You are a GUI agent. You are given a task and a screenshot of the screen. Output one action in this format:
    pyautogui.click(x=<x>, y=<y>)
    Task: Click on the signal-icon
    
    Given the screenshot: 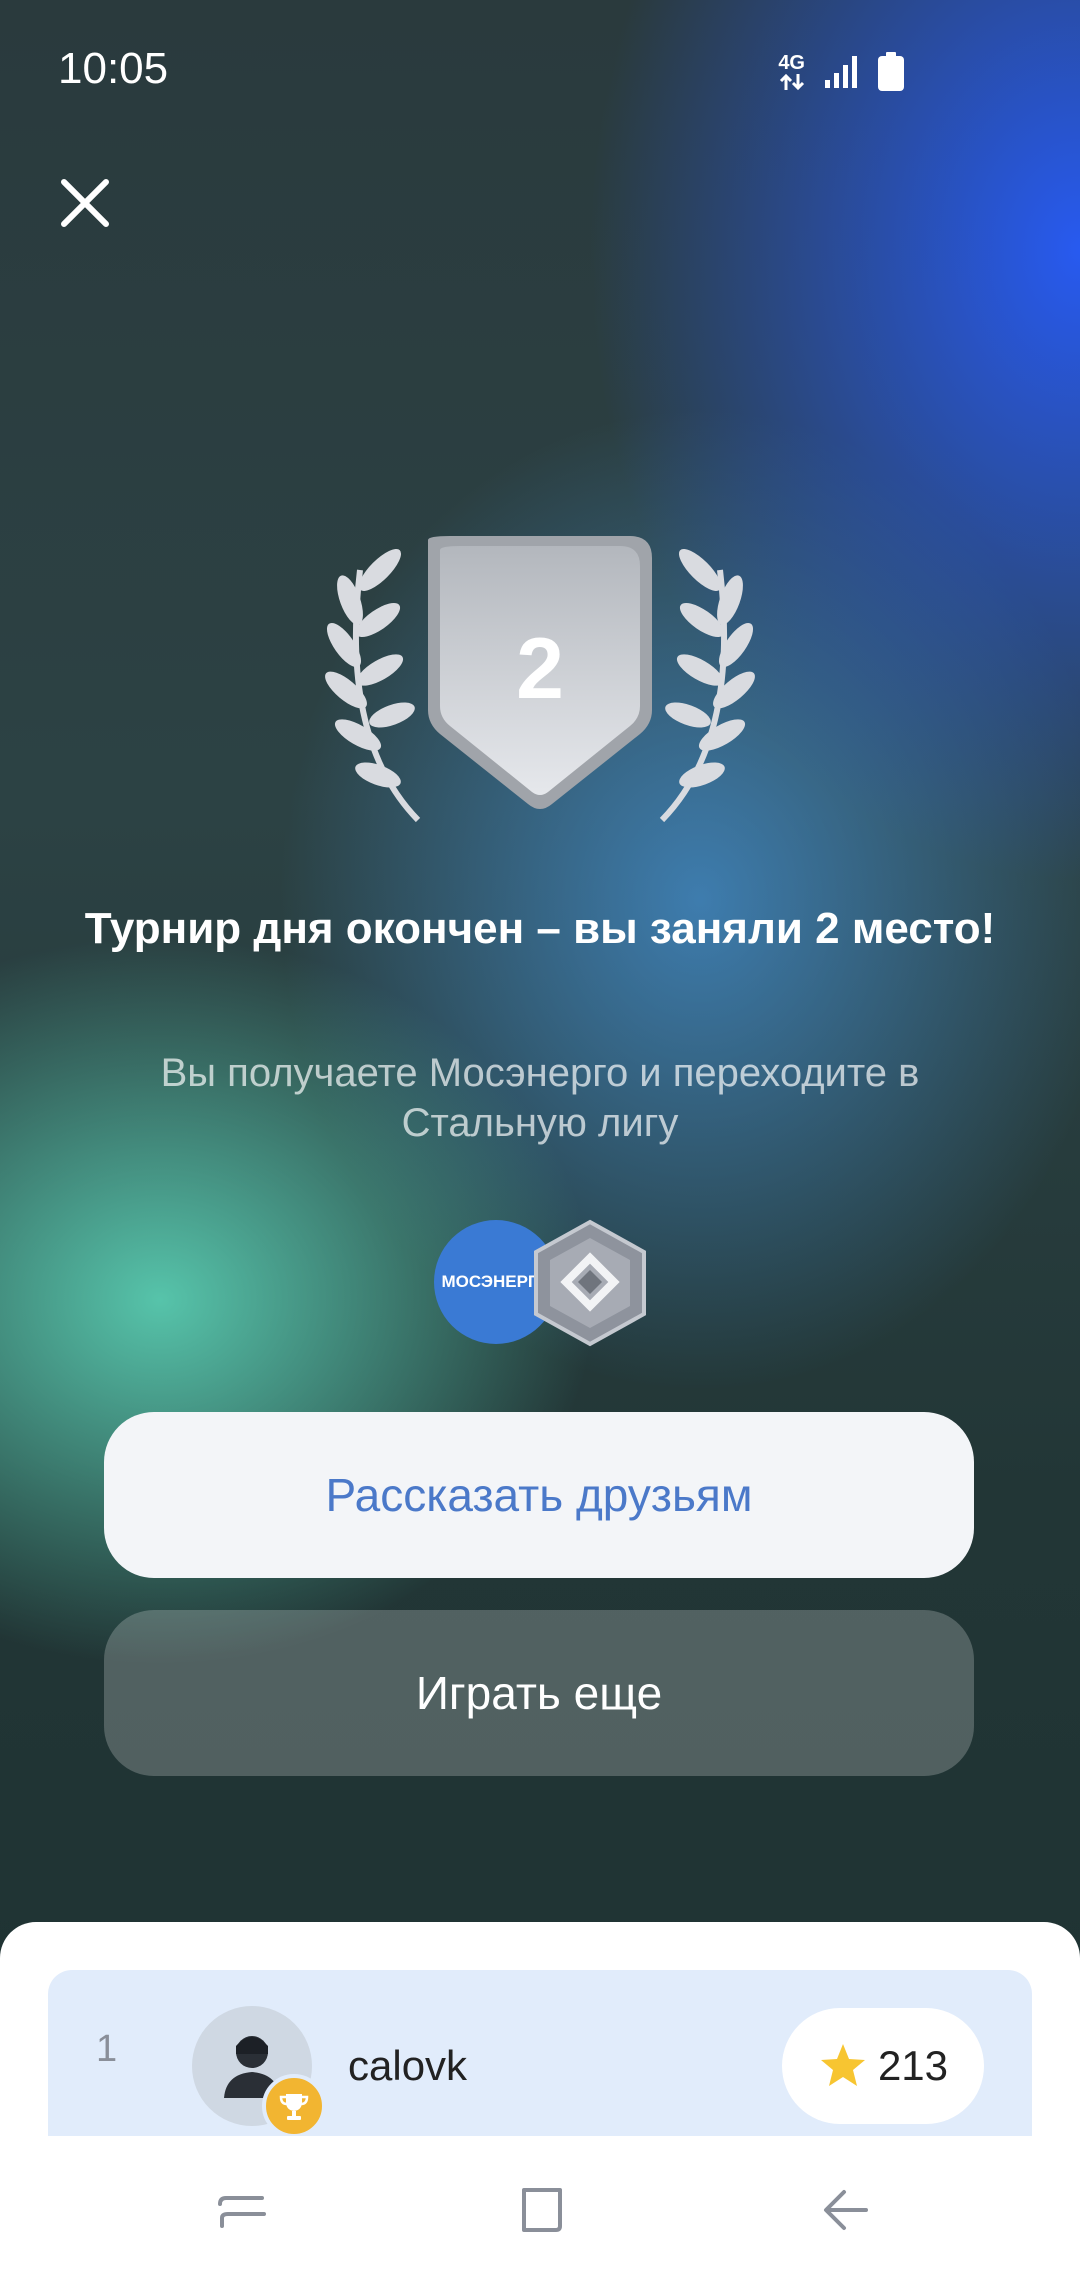 What is the action you would take?
    pyautogui.click(x=841, y=72)
    